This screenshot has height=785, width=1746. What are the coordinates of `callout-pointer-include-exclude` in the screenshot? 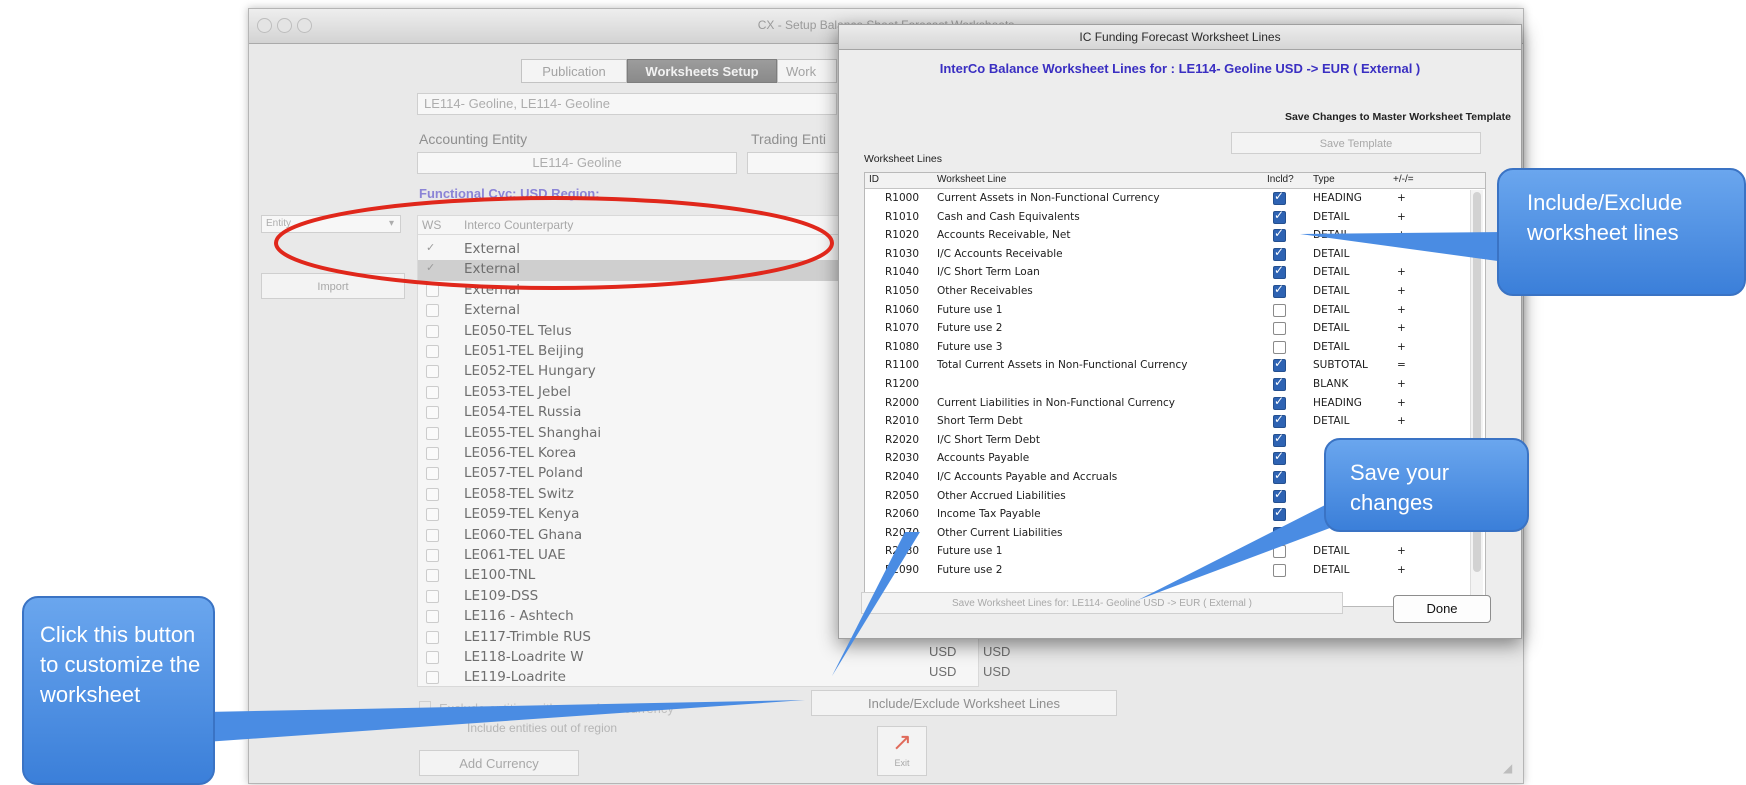 It's located at (1402, 247).